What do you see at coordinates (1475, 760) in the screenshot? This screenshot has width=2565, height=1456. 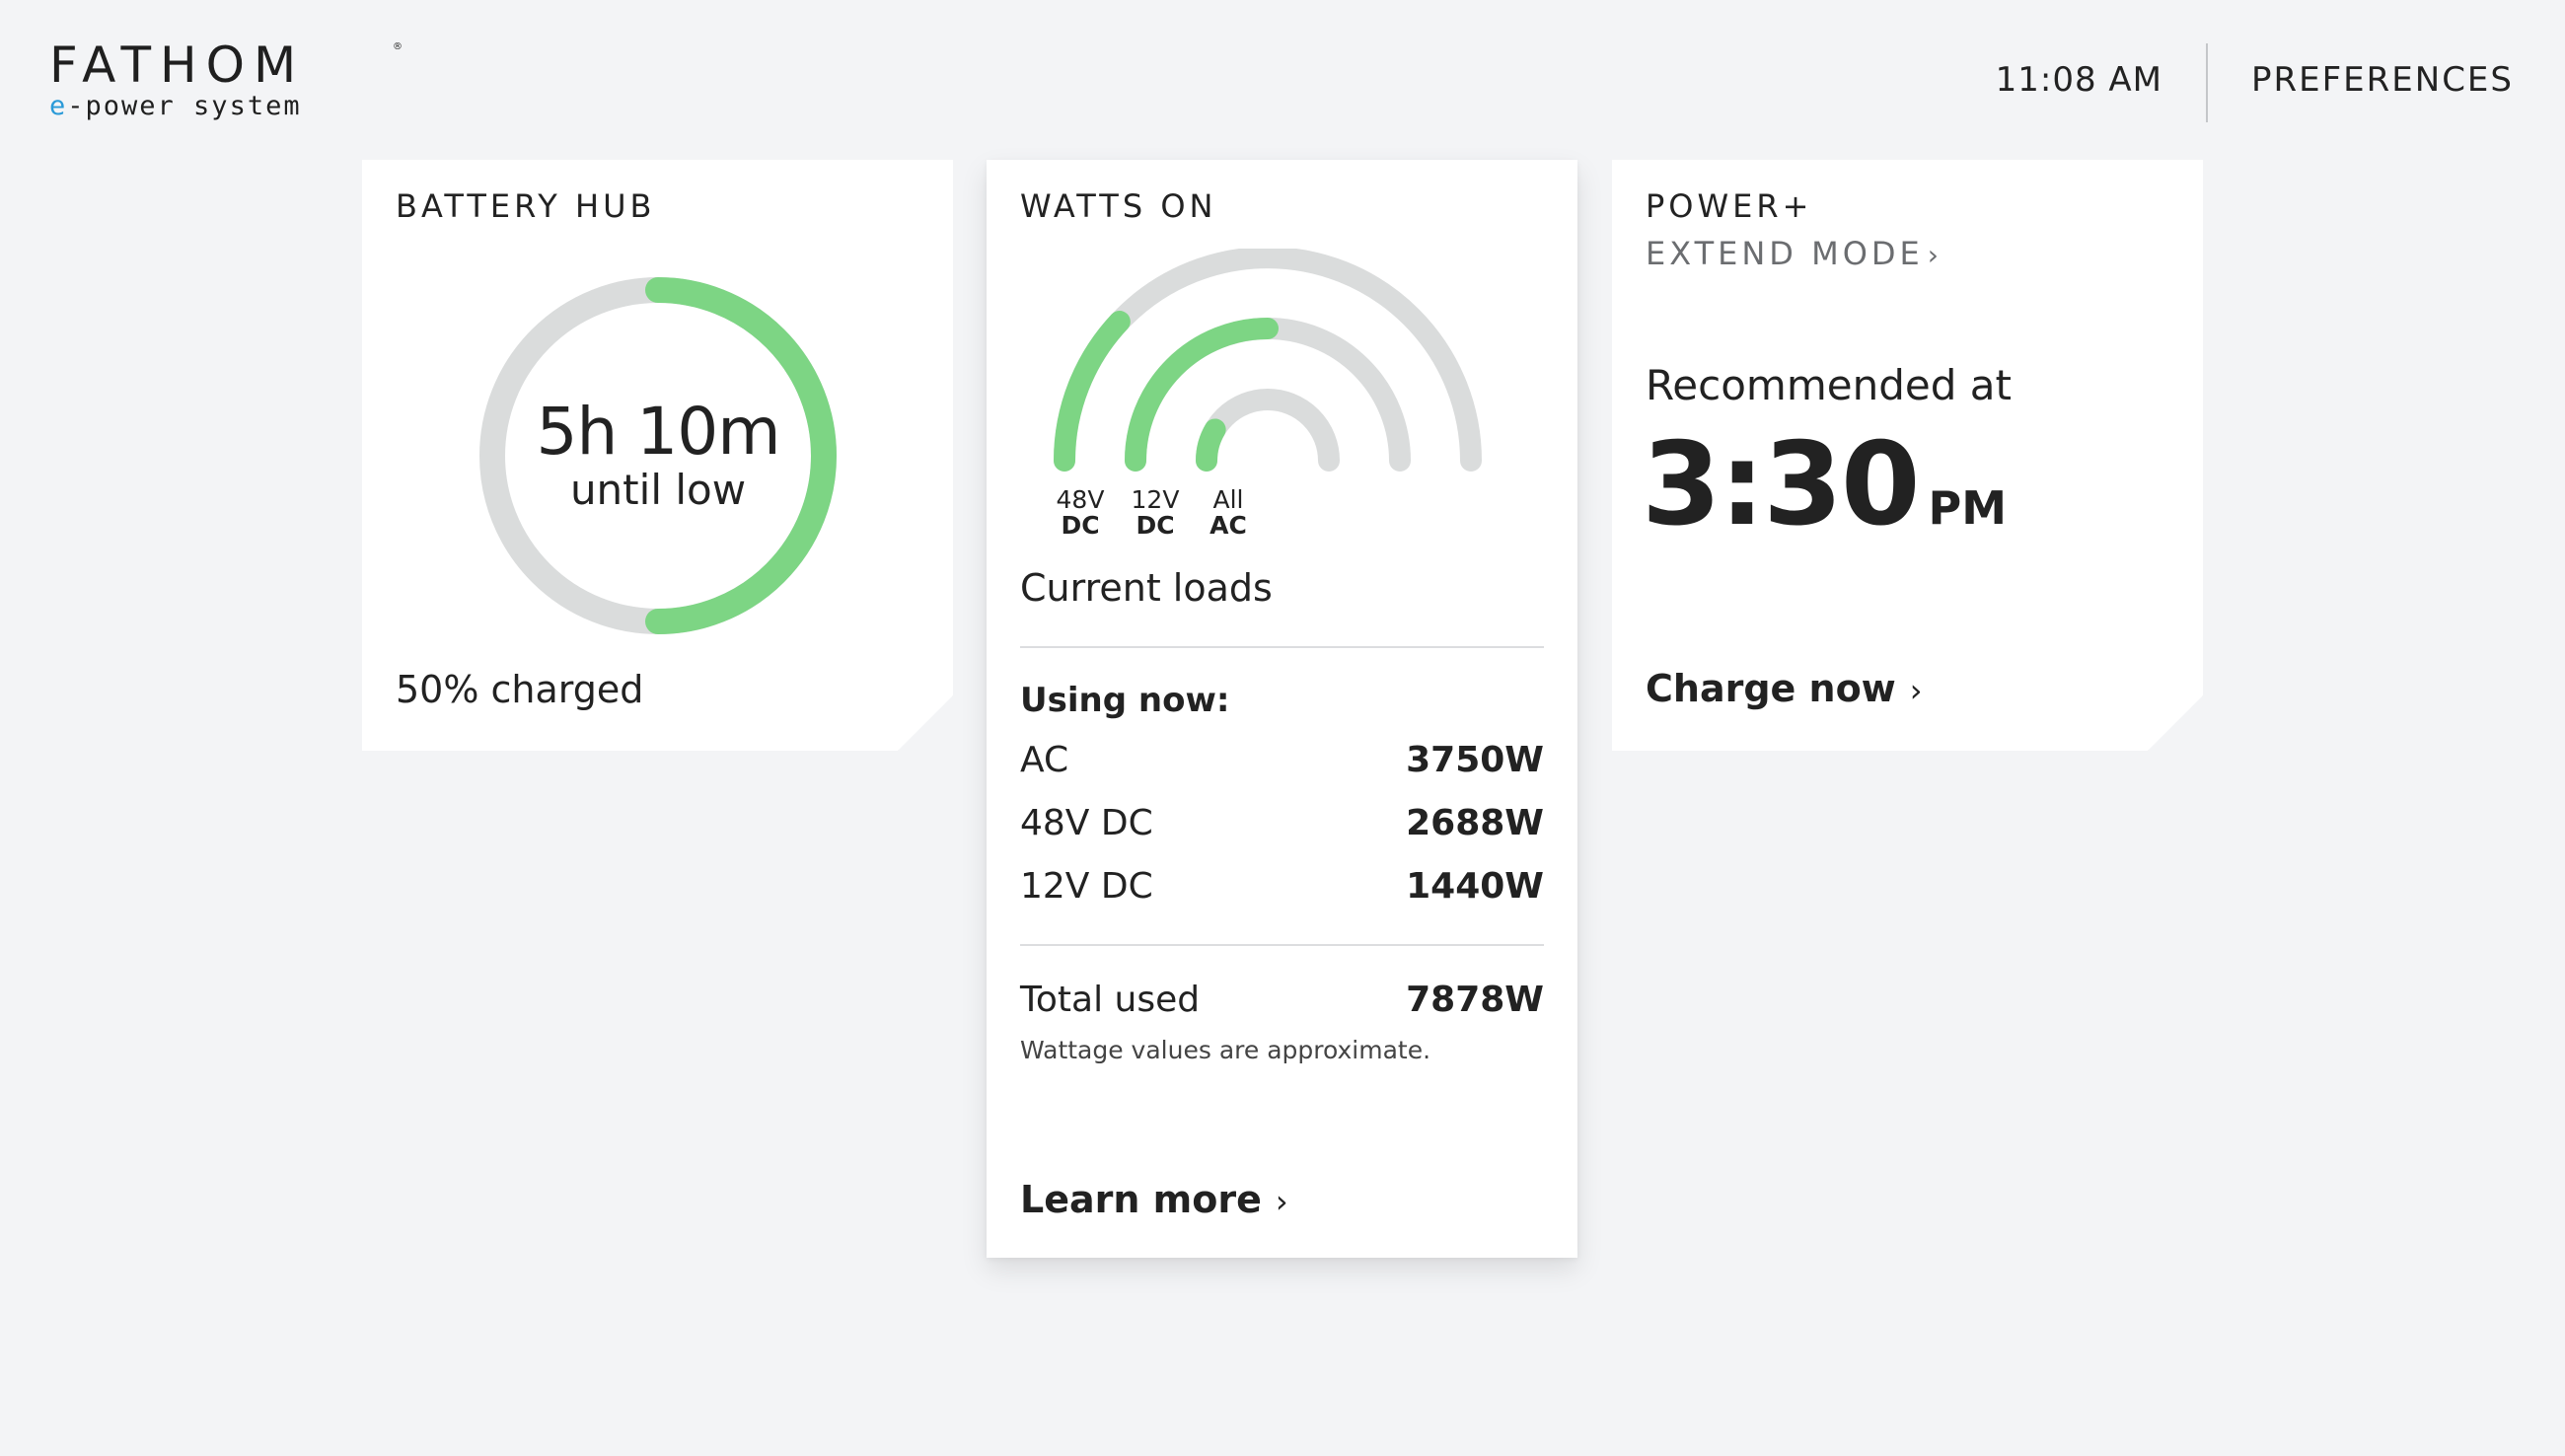 I see `load-row-value: 3750W` at bounding box center [1475, 760].